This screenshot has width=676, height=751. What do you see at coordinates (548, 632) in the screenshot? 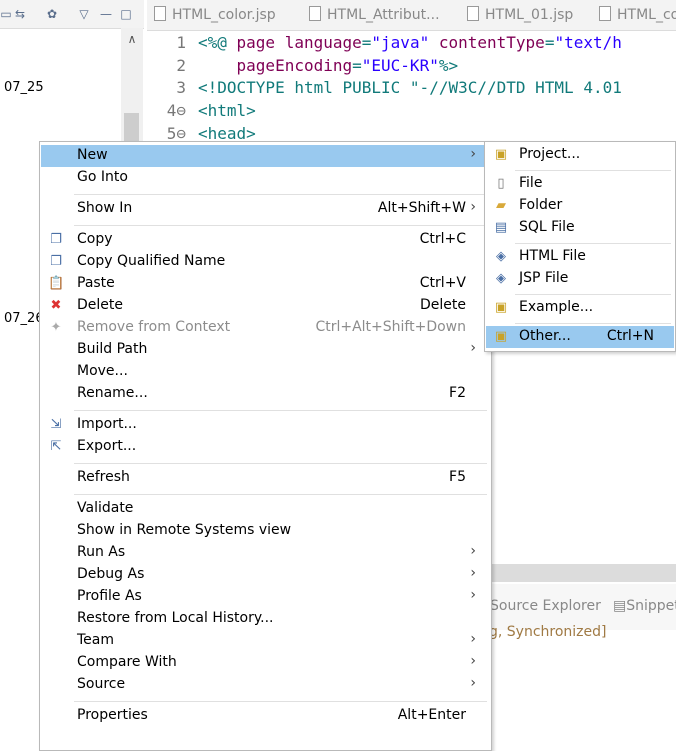
I see `status-text: g, Synchronized]` at bounding box center [548, 632].